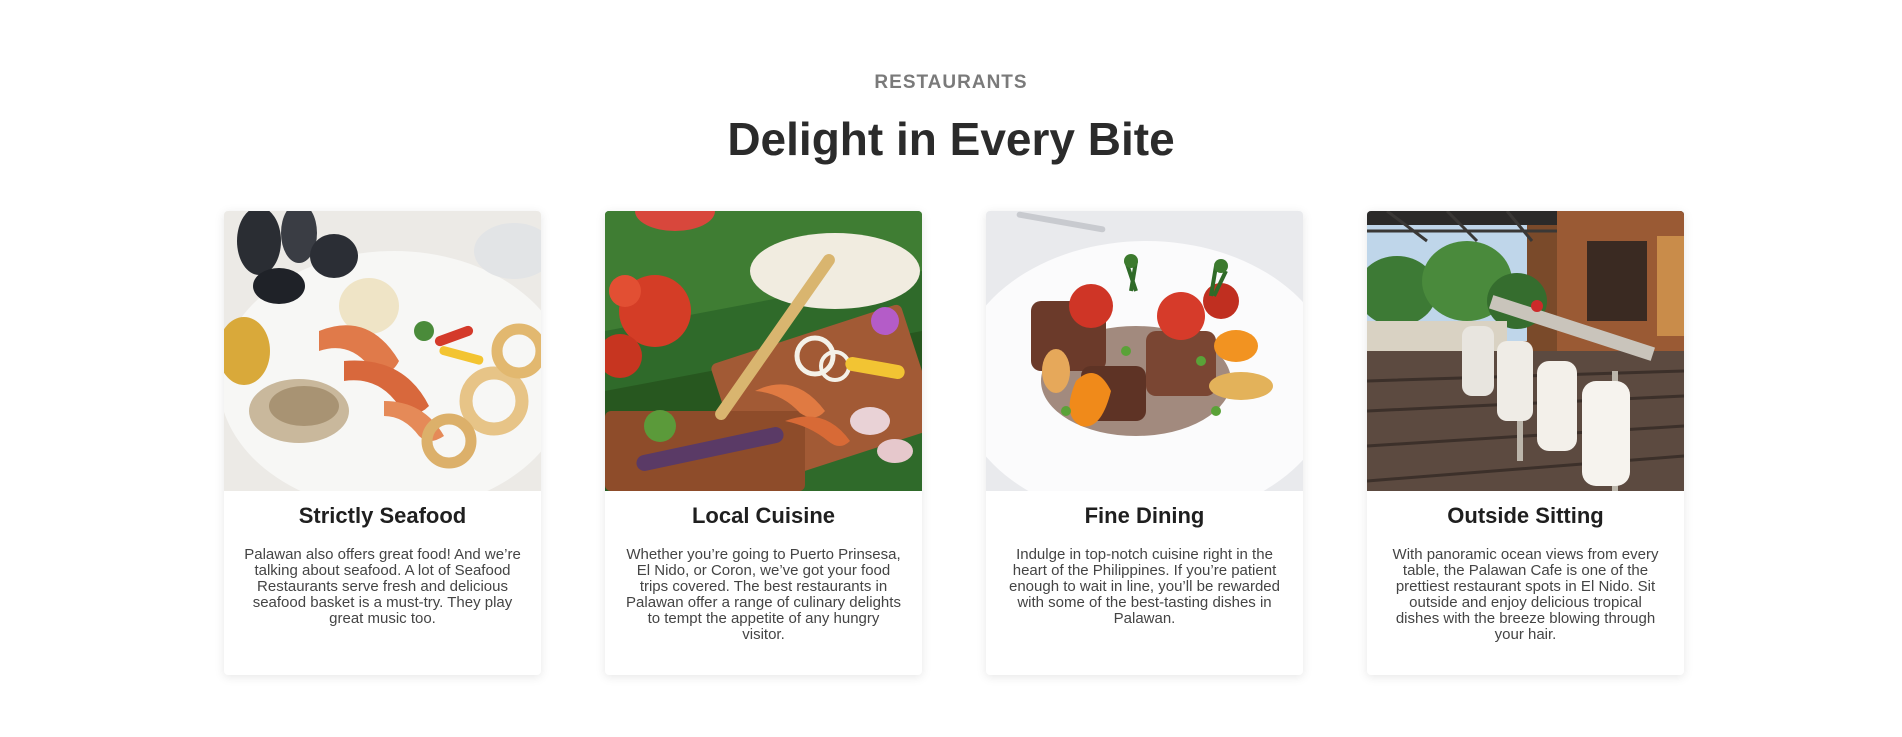 This screenshot has height=737, width=1902. I want to click on card-title: Fine Dining, so click(1144, 515).